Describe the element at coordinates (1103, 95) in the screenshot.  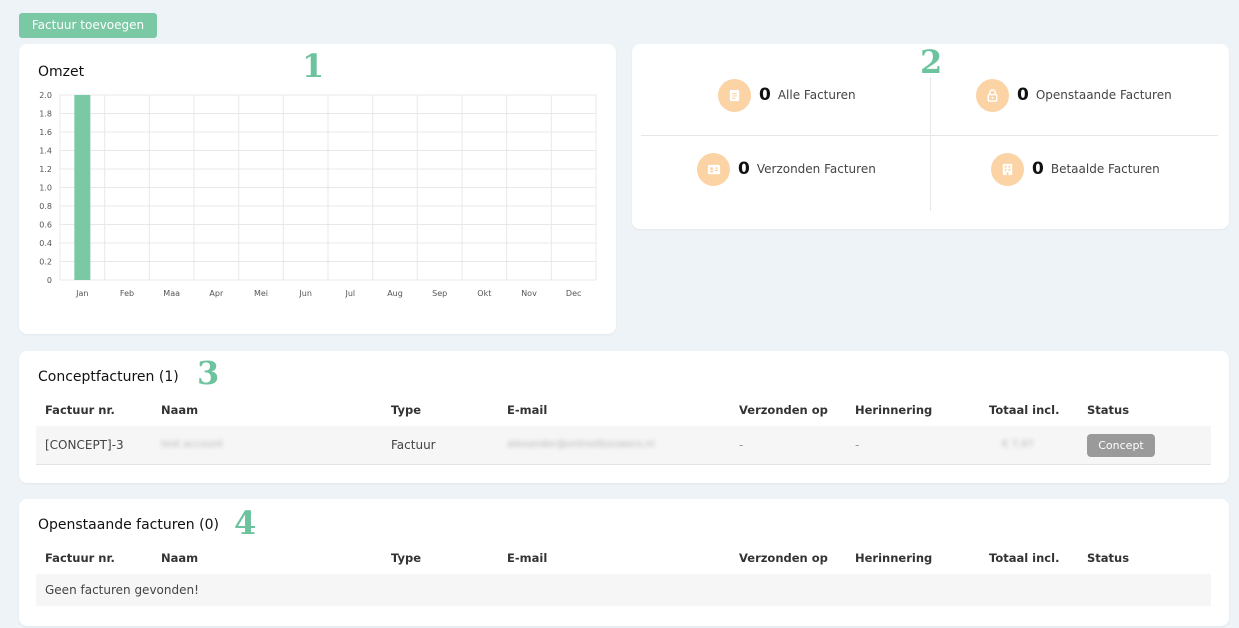
I see `stat-open-label: Openstaande Facturen` at that location.